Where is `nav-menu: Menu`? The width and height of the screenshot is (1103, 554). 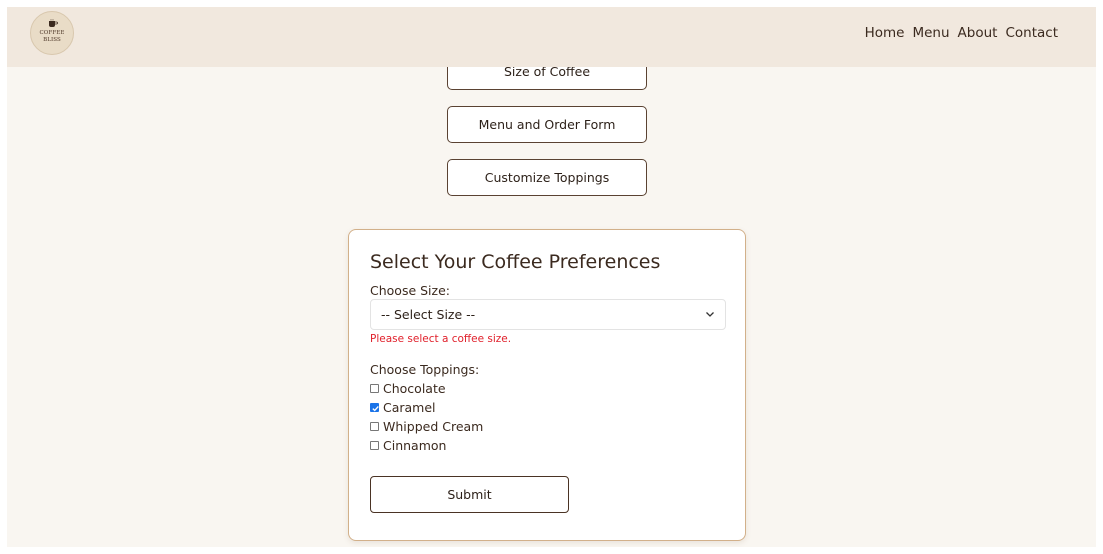 nav-menu: Menu is located at coordinates (930, 33).